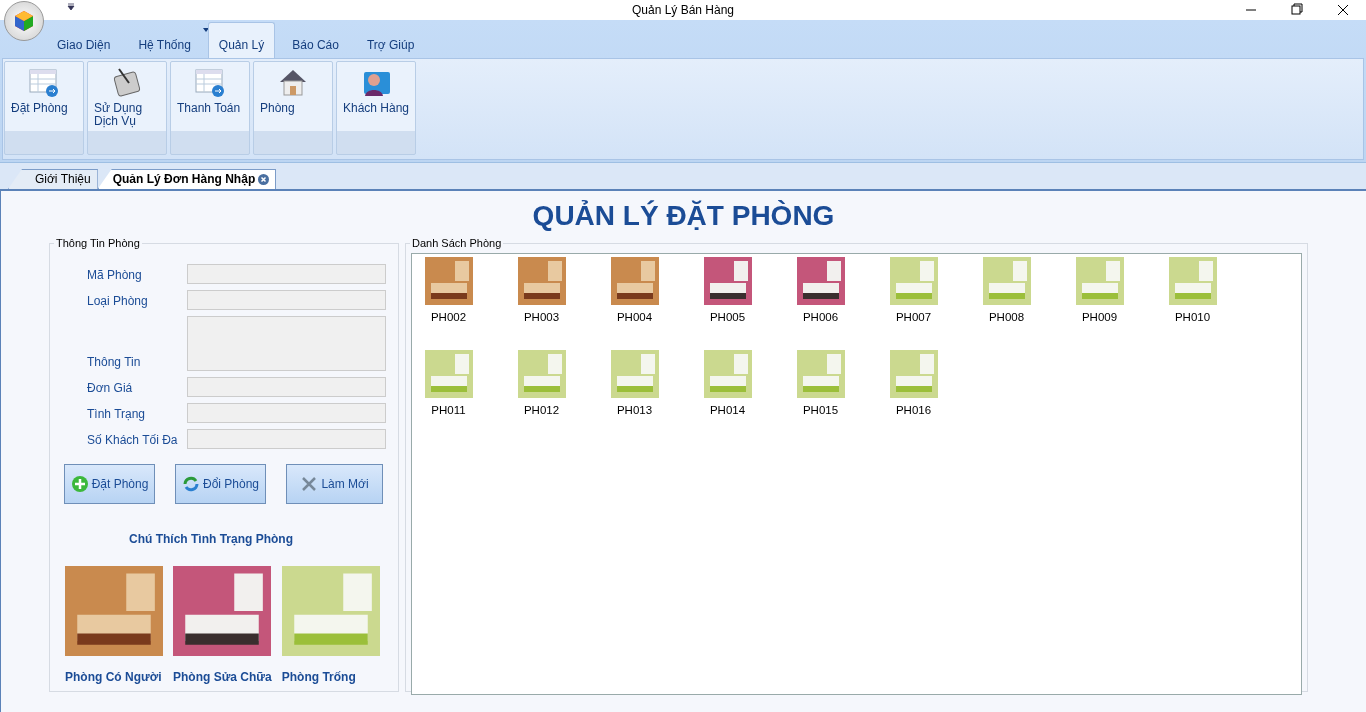  Describe the element at coordinates (205, 30) in the screenshot. I see `caret-icon` at that location.